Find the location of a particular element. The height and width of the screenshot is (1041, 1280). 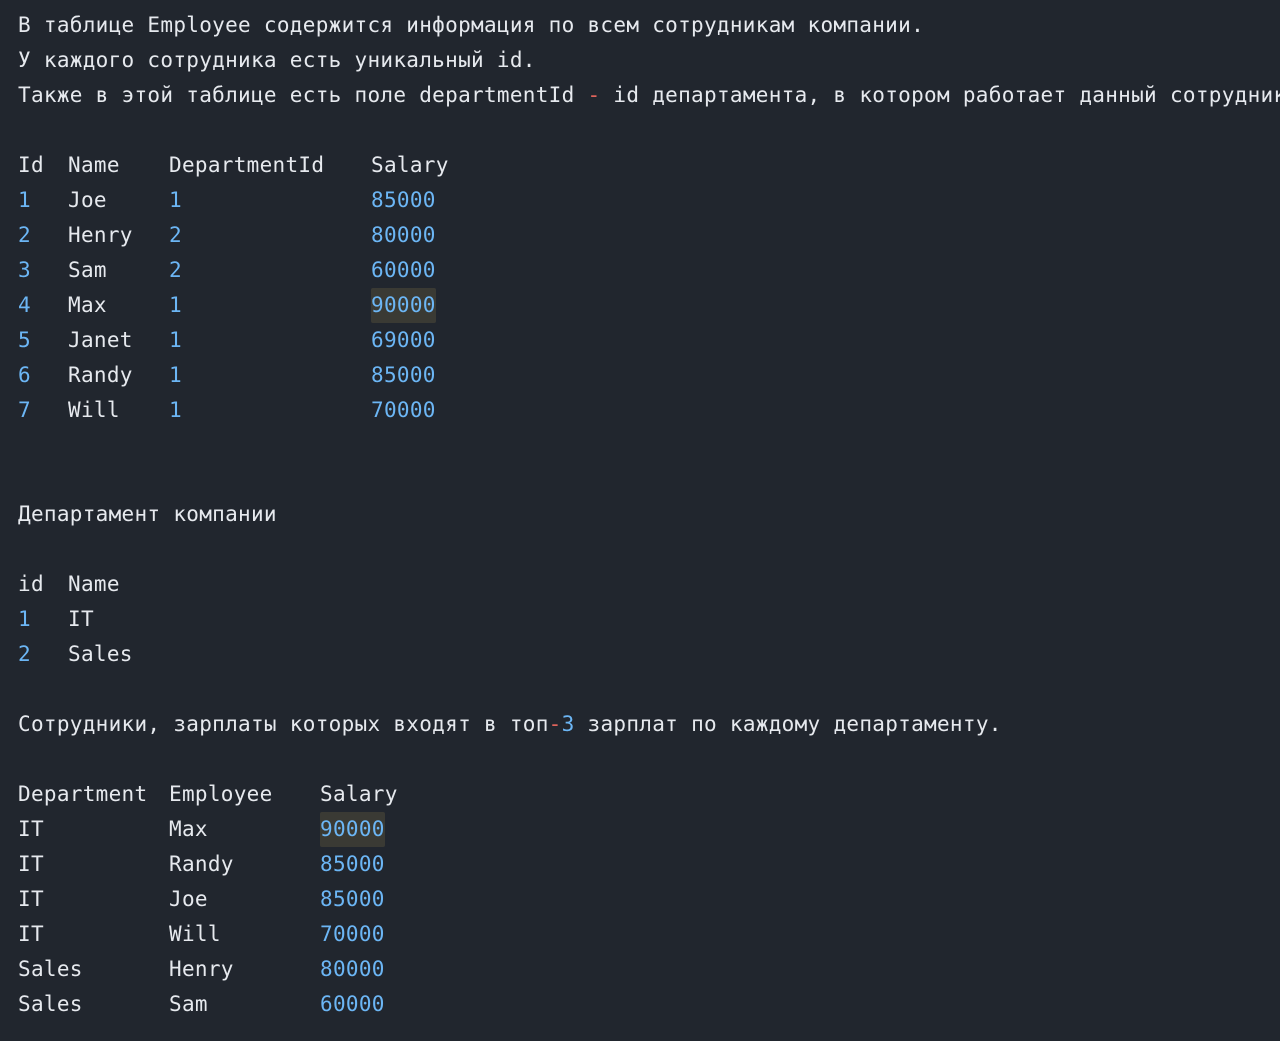

result-employee: Sam is located at coordinates (188, 1004).